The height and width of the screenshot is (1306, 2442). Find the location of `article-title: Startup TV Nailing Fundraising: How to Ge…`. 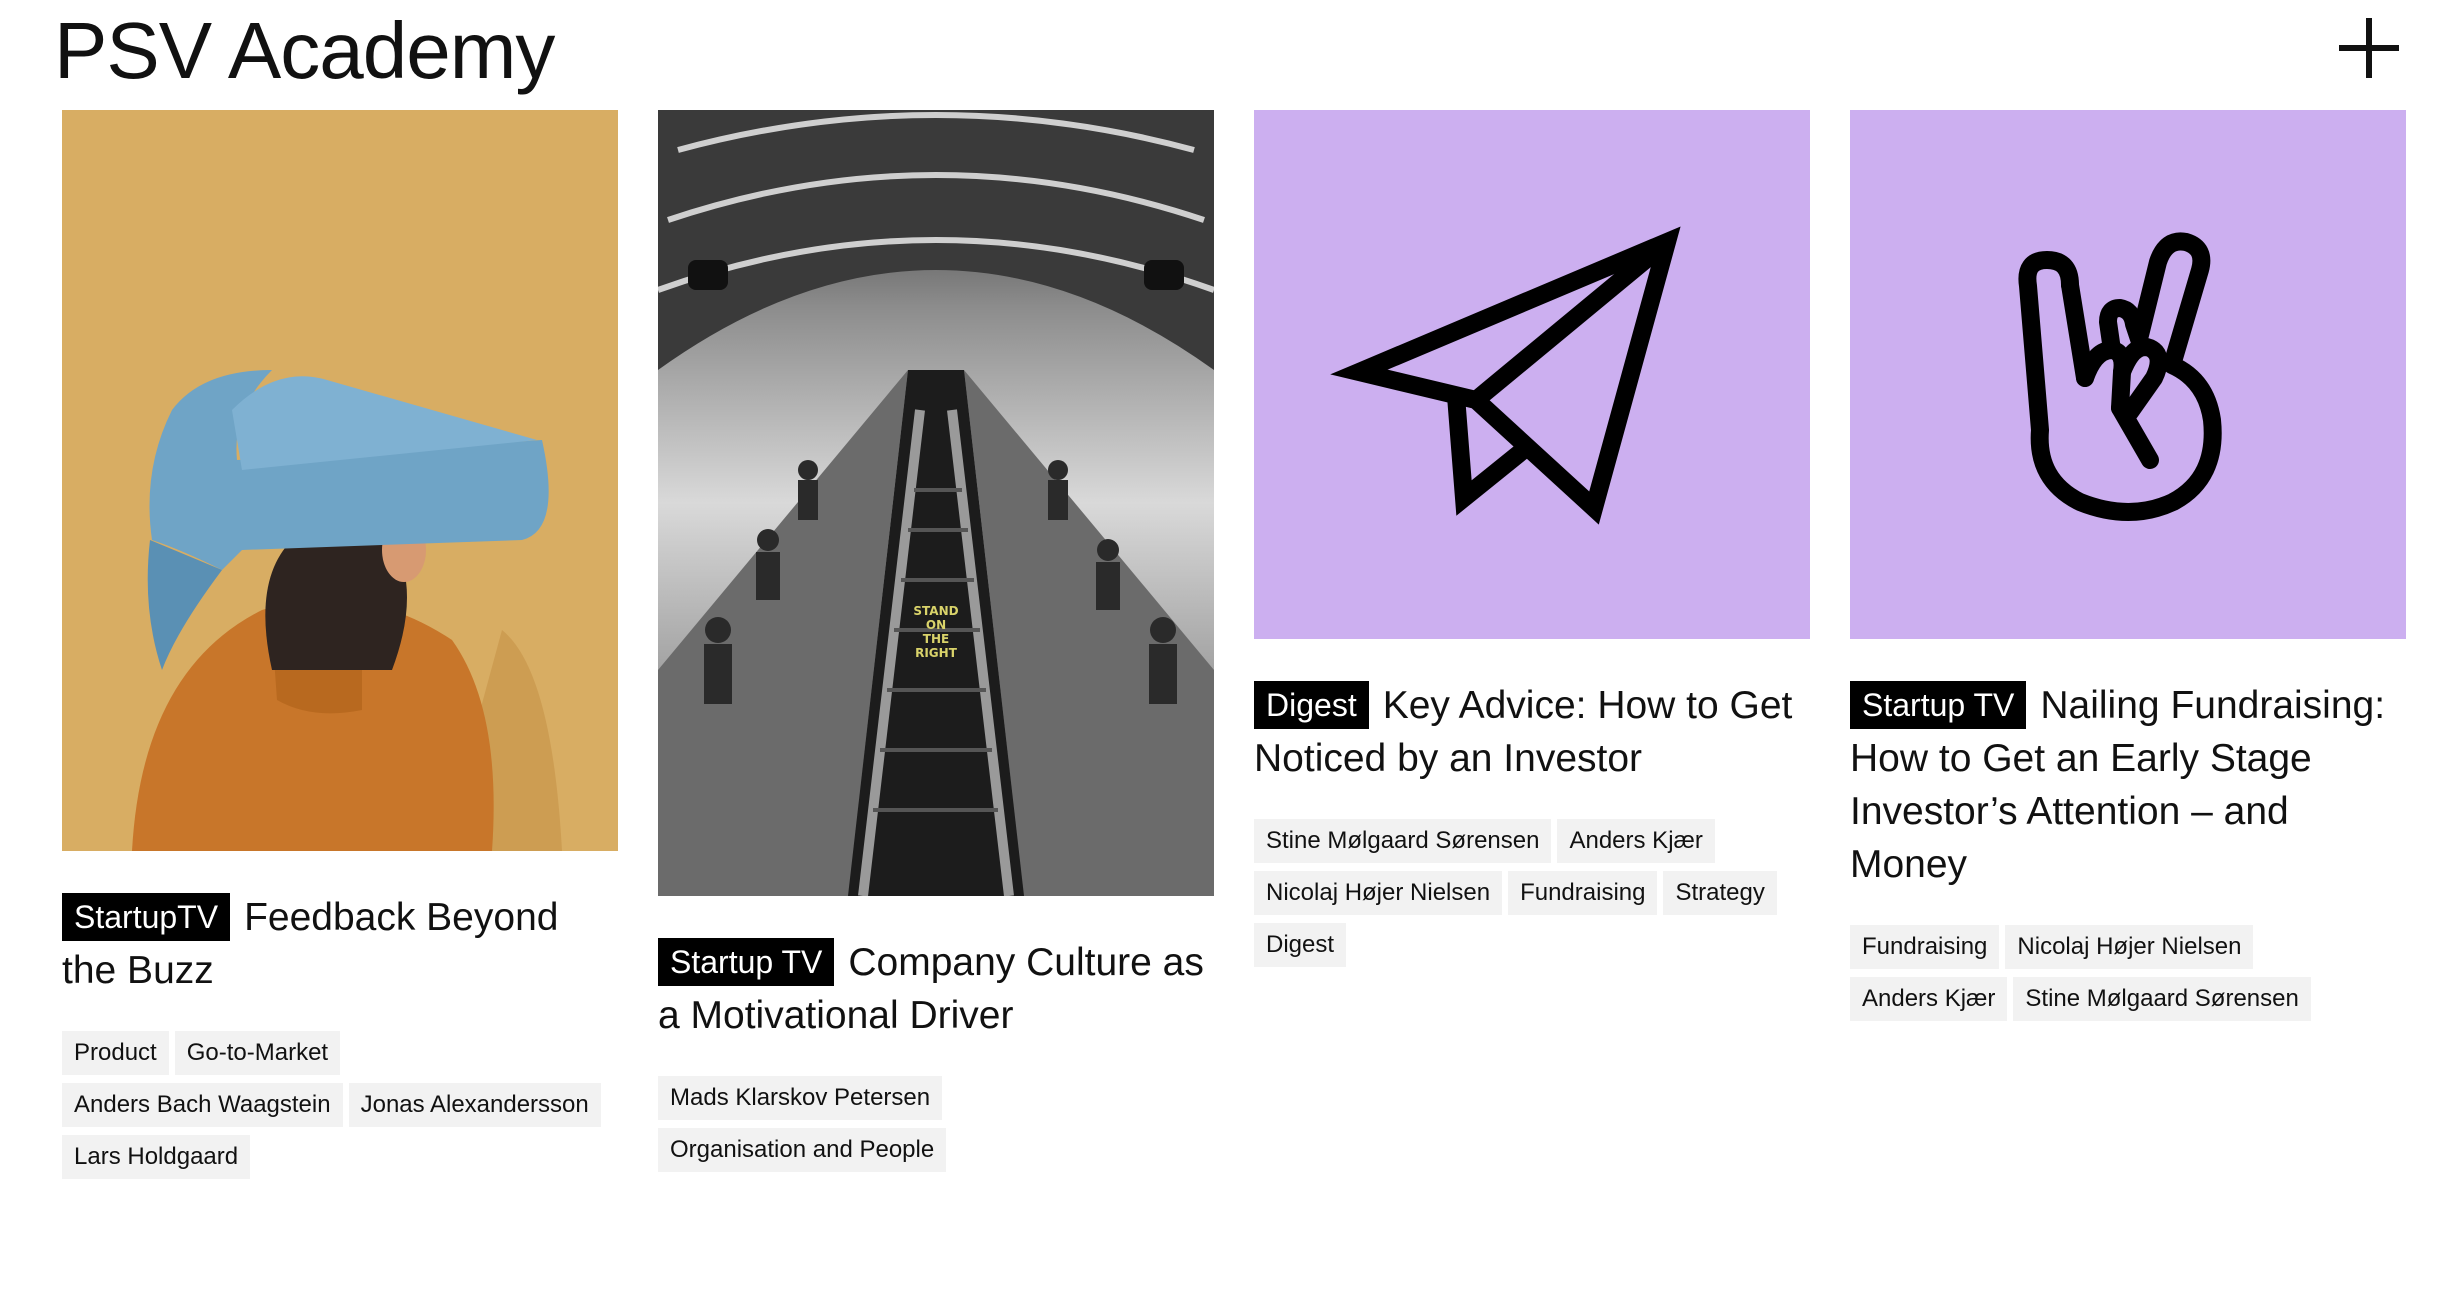

article-title: Startup TV Nailing Fundraising: How to Ge… is located at coordinates (2128, 785).